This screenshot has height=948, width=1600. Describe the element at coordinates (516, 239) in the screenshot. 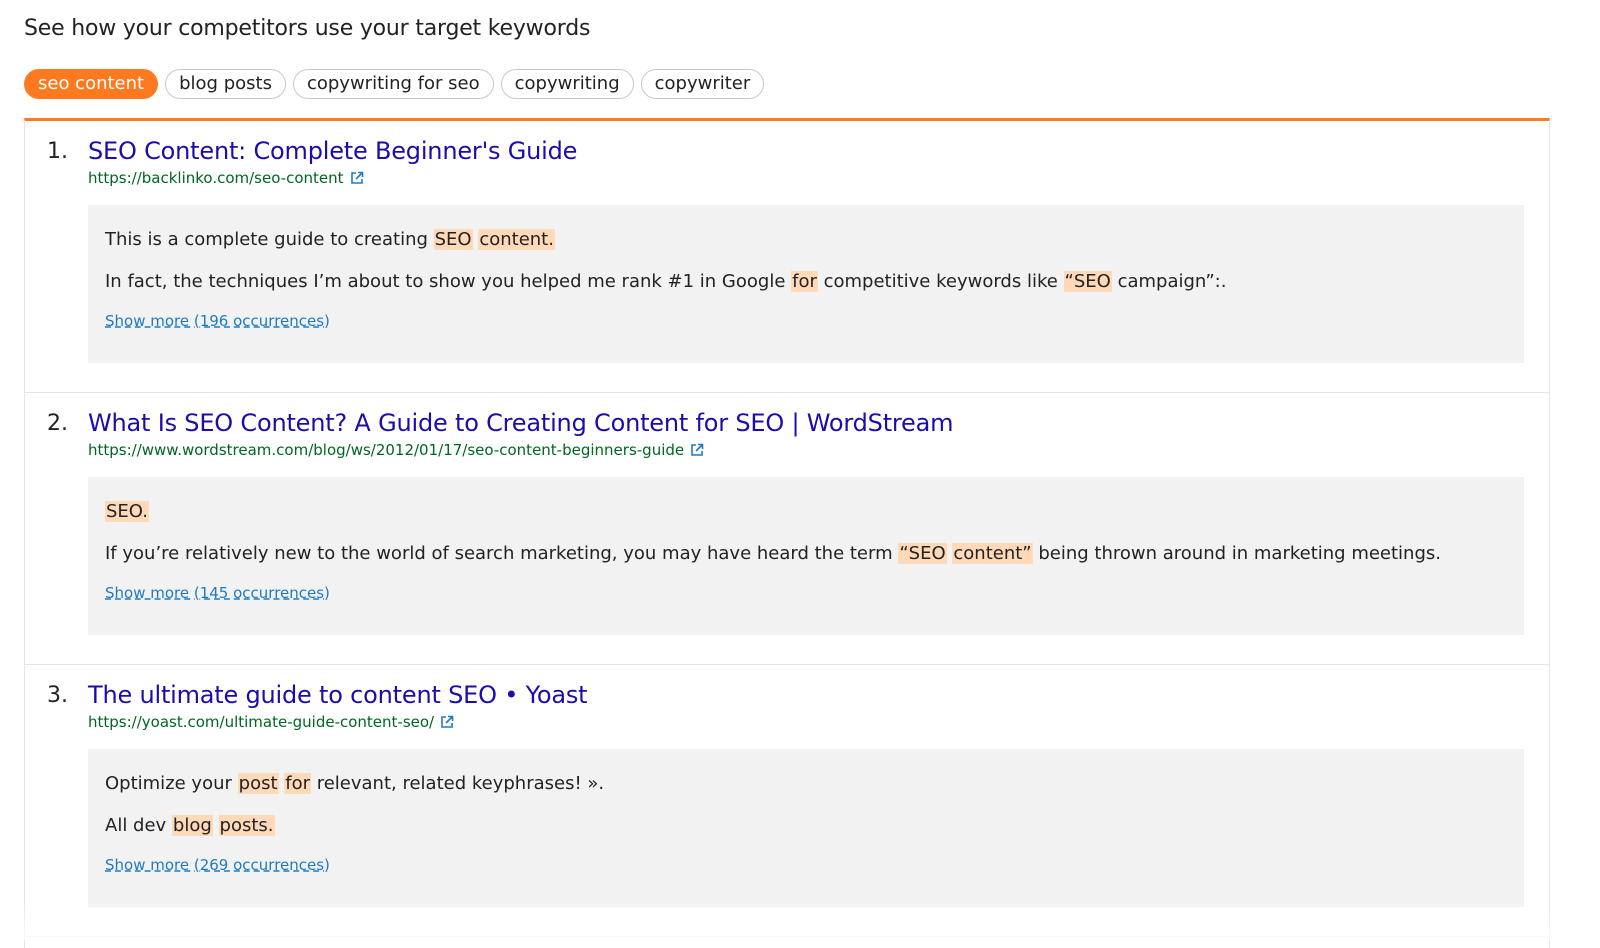

I see `keyword-highlight: content.` at that location.